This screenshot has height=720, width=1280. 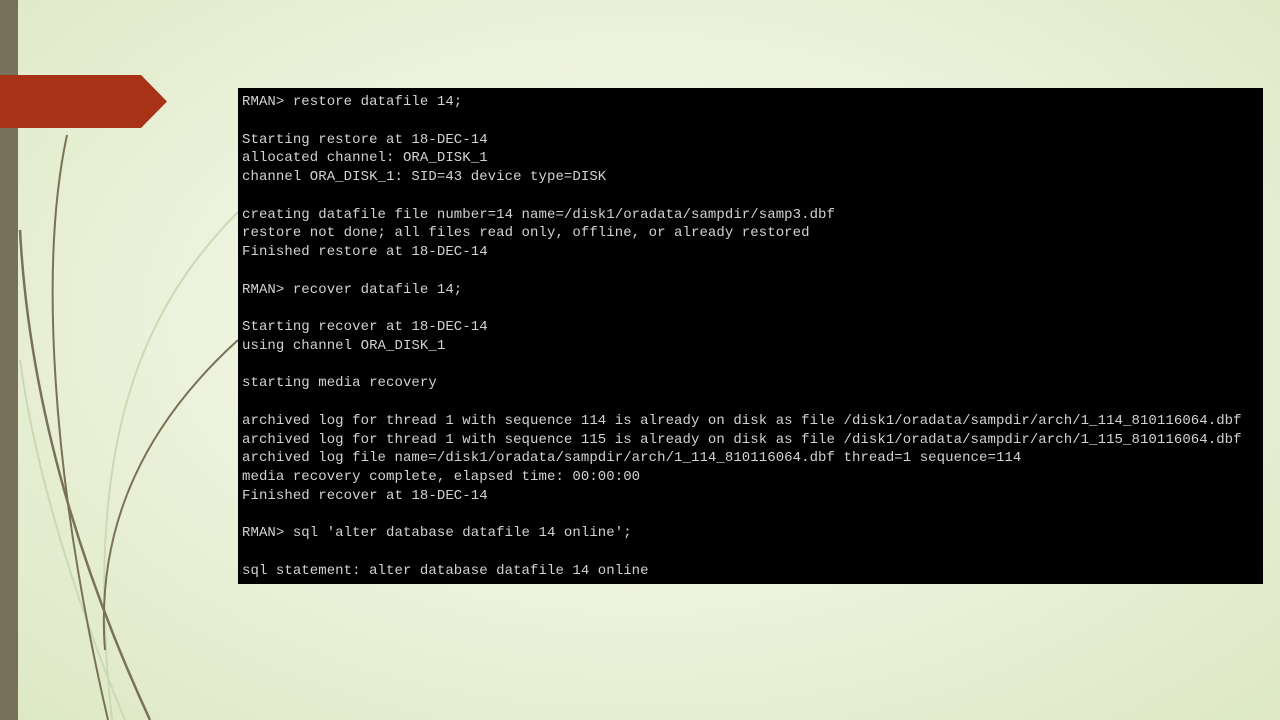 I want to click on terminal-line: starting media recovery, so click(x=339, y=383).